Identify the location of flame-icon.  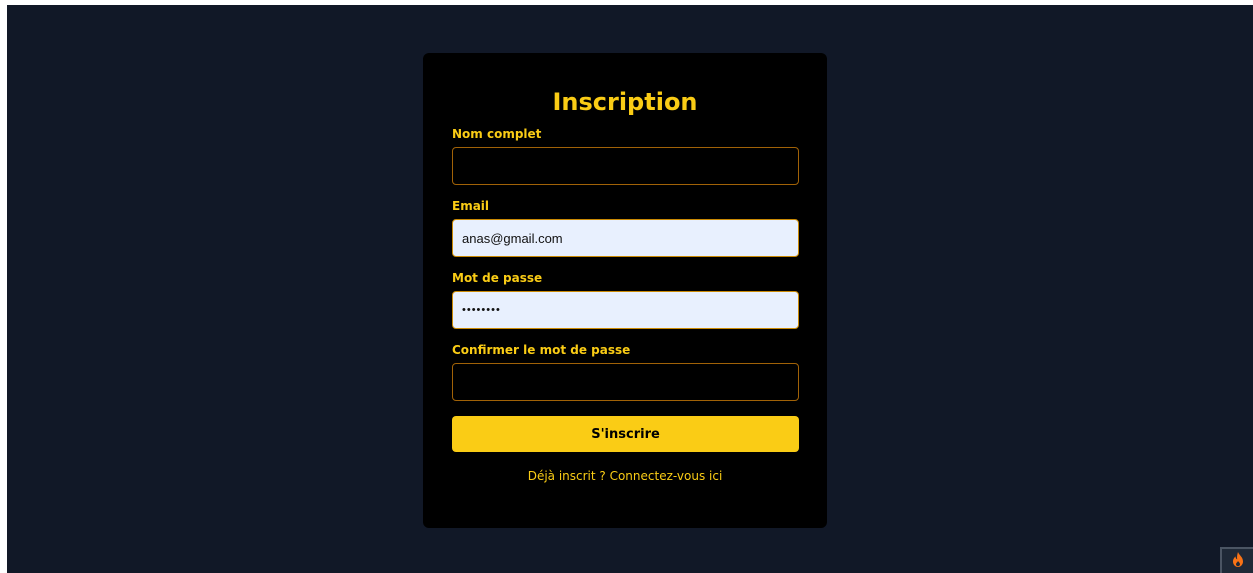
(1238, 561).